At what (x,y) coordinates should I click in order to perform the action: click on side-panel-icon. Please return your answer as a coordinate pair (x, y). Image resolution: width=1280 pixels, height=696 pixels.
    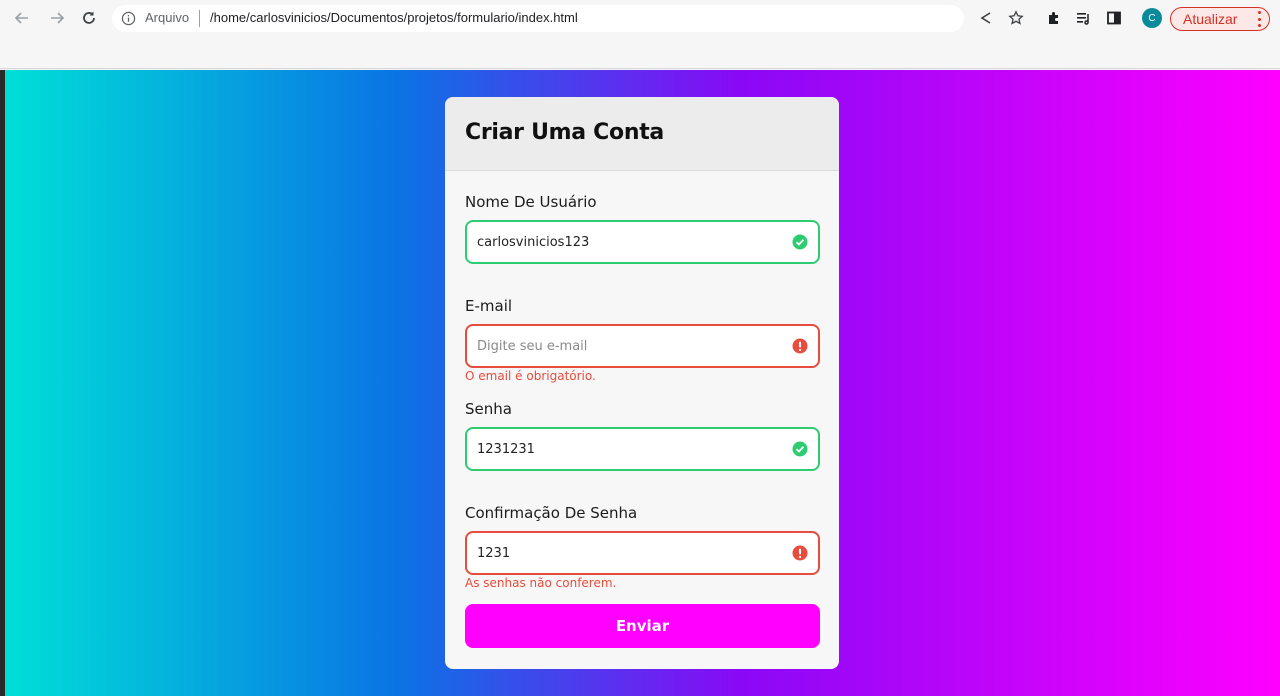
    Looking at the image, I should click on (1114, 18).